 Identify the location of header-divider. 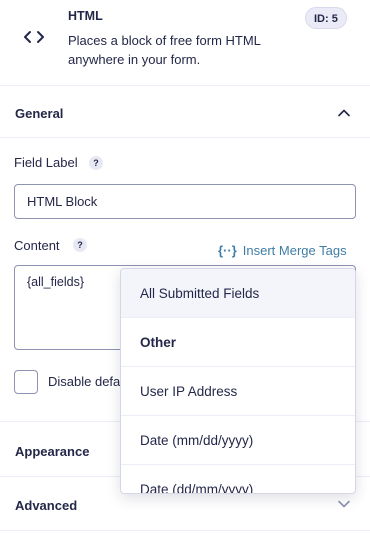
(185, 85).